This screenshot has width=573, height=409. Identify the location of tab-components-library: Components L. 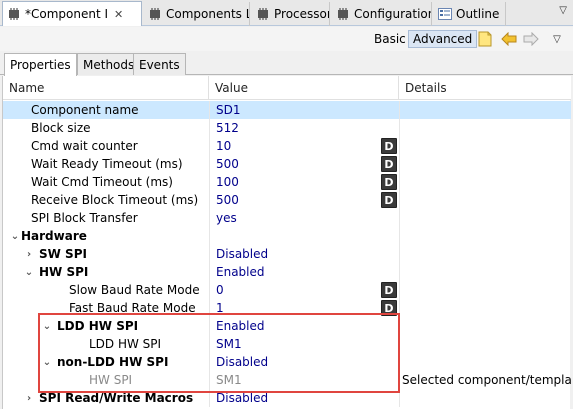
(197, 14).